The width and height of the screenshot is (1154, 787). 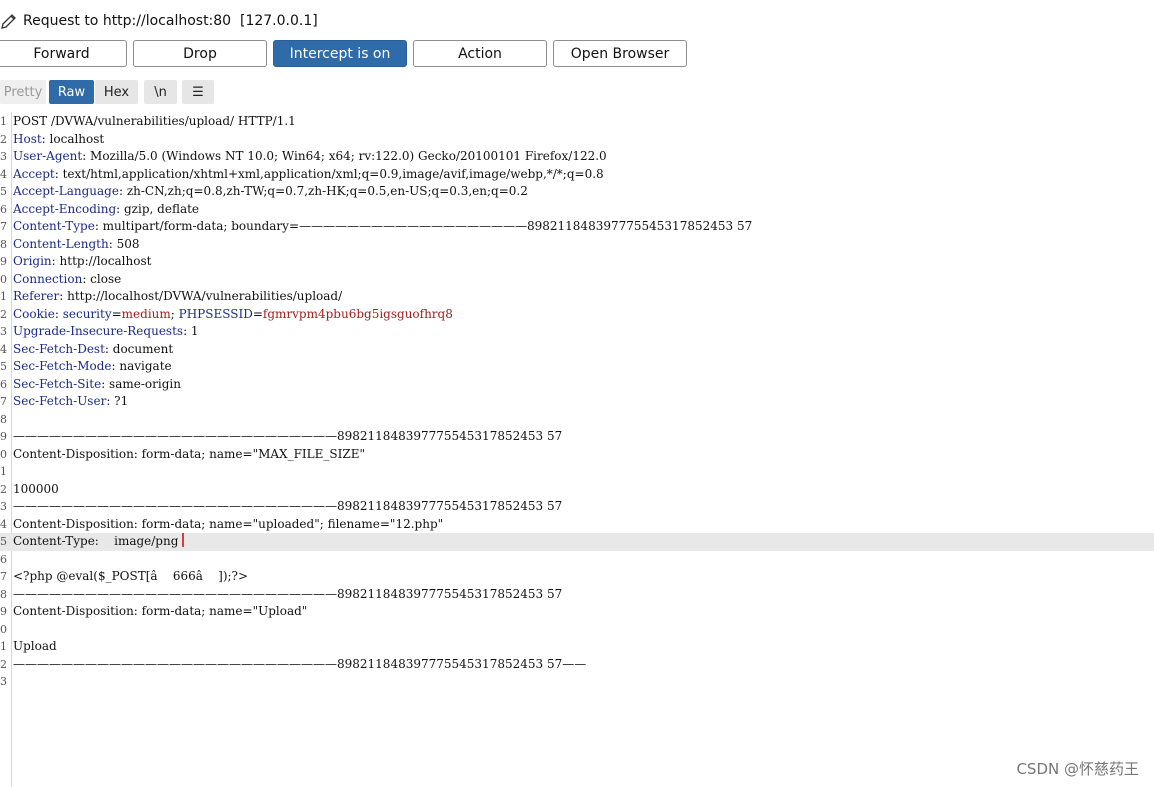 I want to click on request-line: 1, so click(x=577, y=472).